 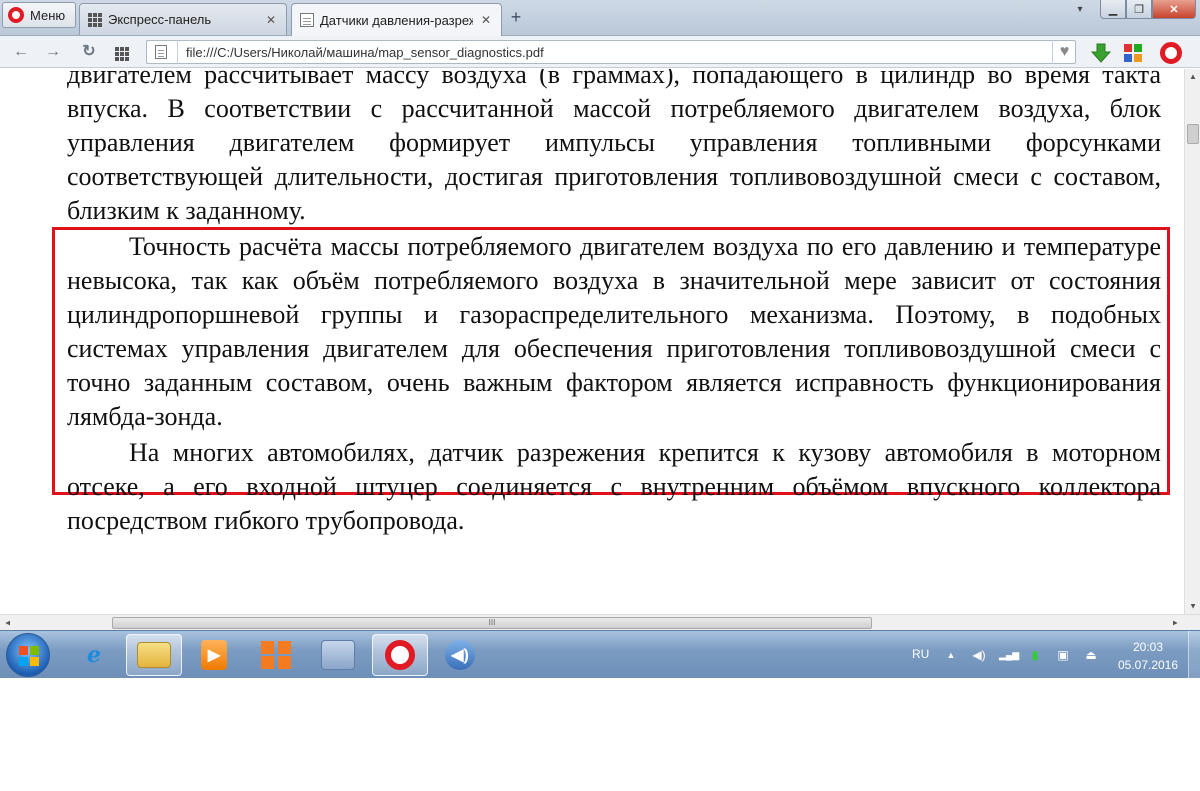 I want to click on taskbar-opera, so click(x=400, y=655).